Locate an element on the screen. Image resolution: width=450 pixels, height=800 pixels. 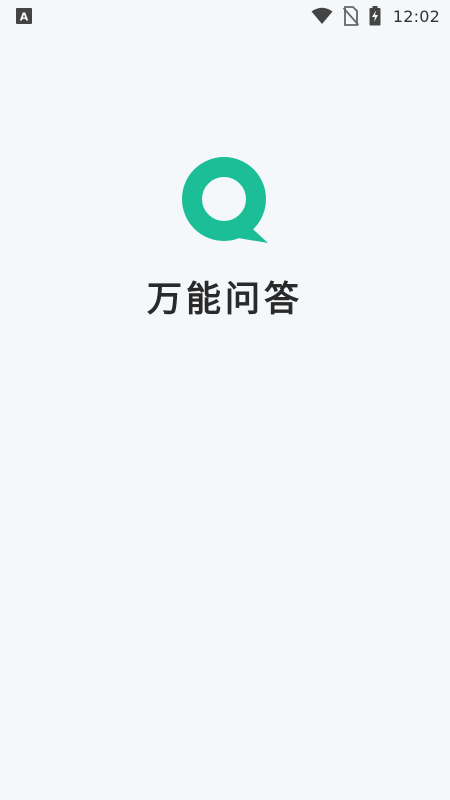
accessibility-glyph: A is located at coordinates (24, 17).